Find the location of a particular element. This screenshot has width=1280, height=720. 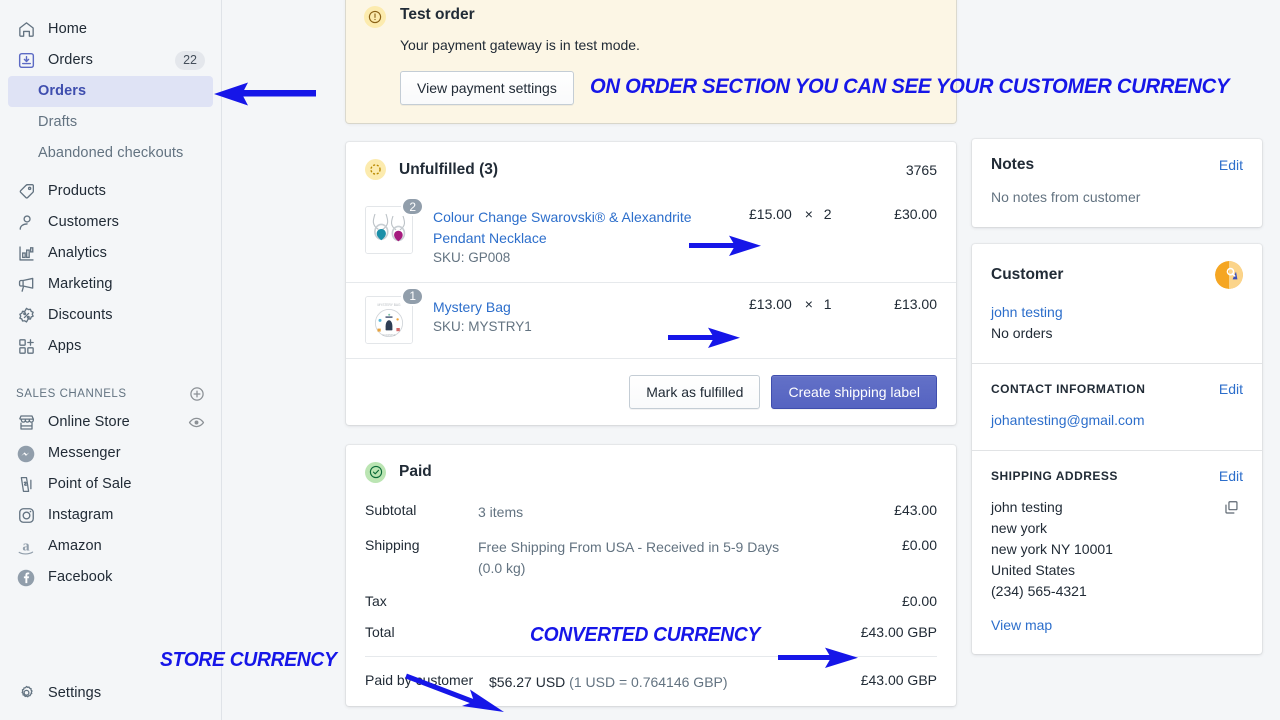

line-item-total: £30.00 is located at coordinates (915, 214).